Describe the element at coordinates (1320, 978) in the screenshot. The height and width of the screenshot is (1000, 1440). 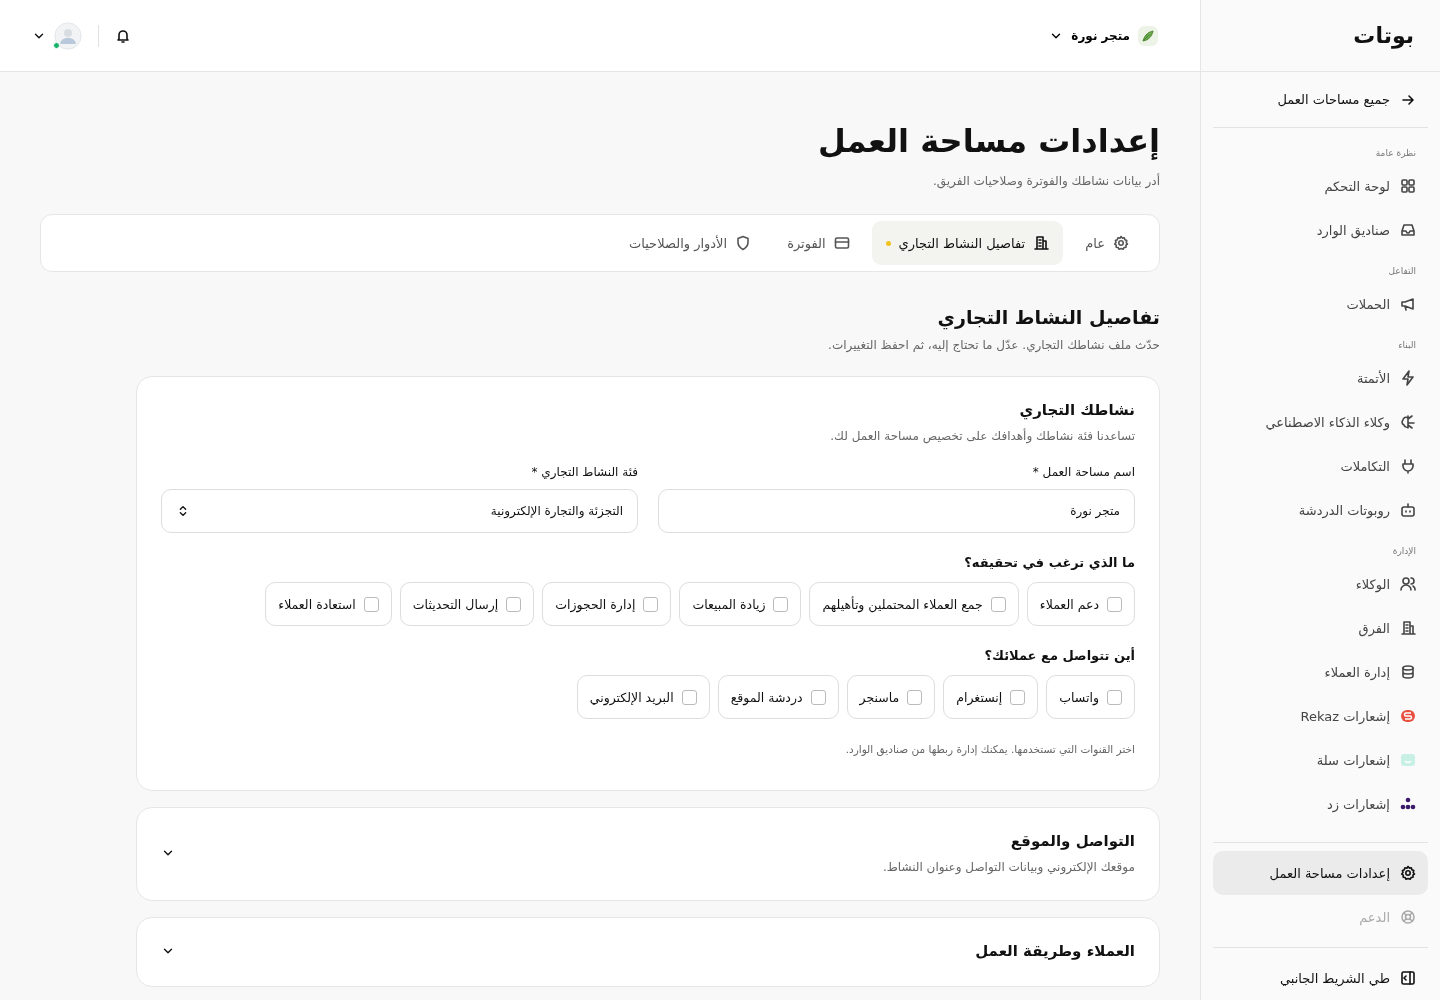
I see `collapse-sidebar-button: طي الشريط الجانبي` at that location.